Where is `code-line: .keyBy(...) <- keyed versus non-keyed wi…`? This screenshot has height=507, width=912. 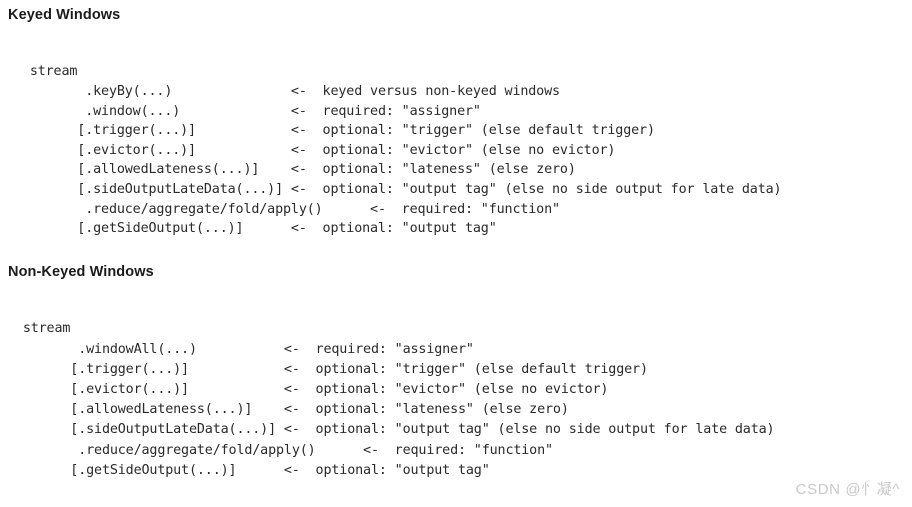 code-line: .keyBy(...) <- keyed versus non-keyed wi… is located at coordinates (287, 91).